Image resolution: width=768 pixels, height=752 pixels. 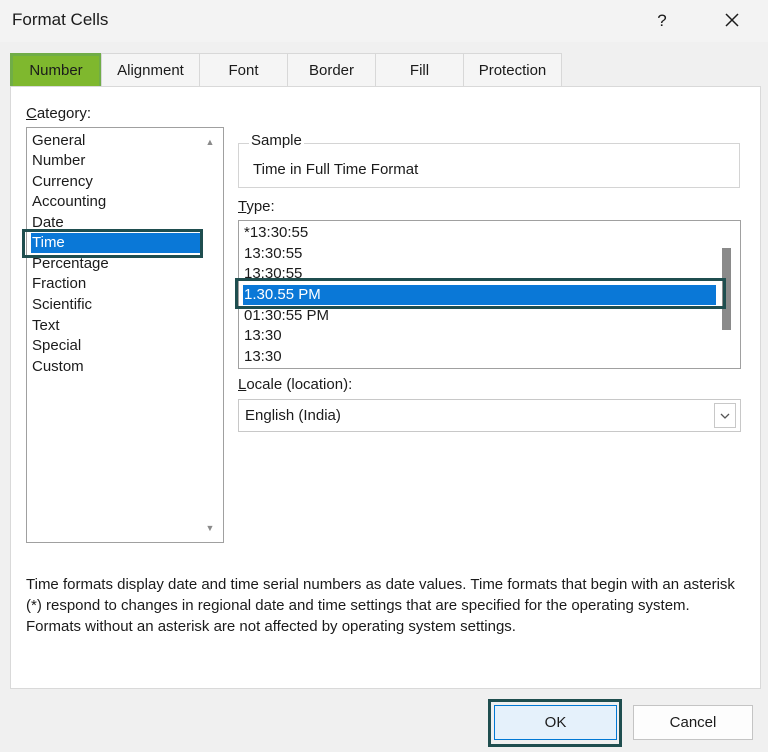 What do you see at coordinates (662, 21) in the screenshot?
I see `help-button: ?` at bounding box center [662, 21].